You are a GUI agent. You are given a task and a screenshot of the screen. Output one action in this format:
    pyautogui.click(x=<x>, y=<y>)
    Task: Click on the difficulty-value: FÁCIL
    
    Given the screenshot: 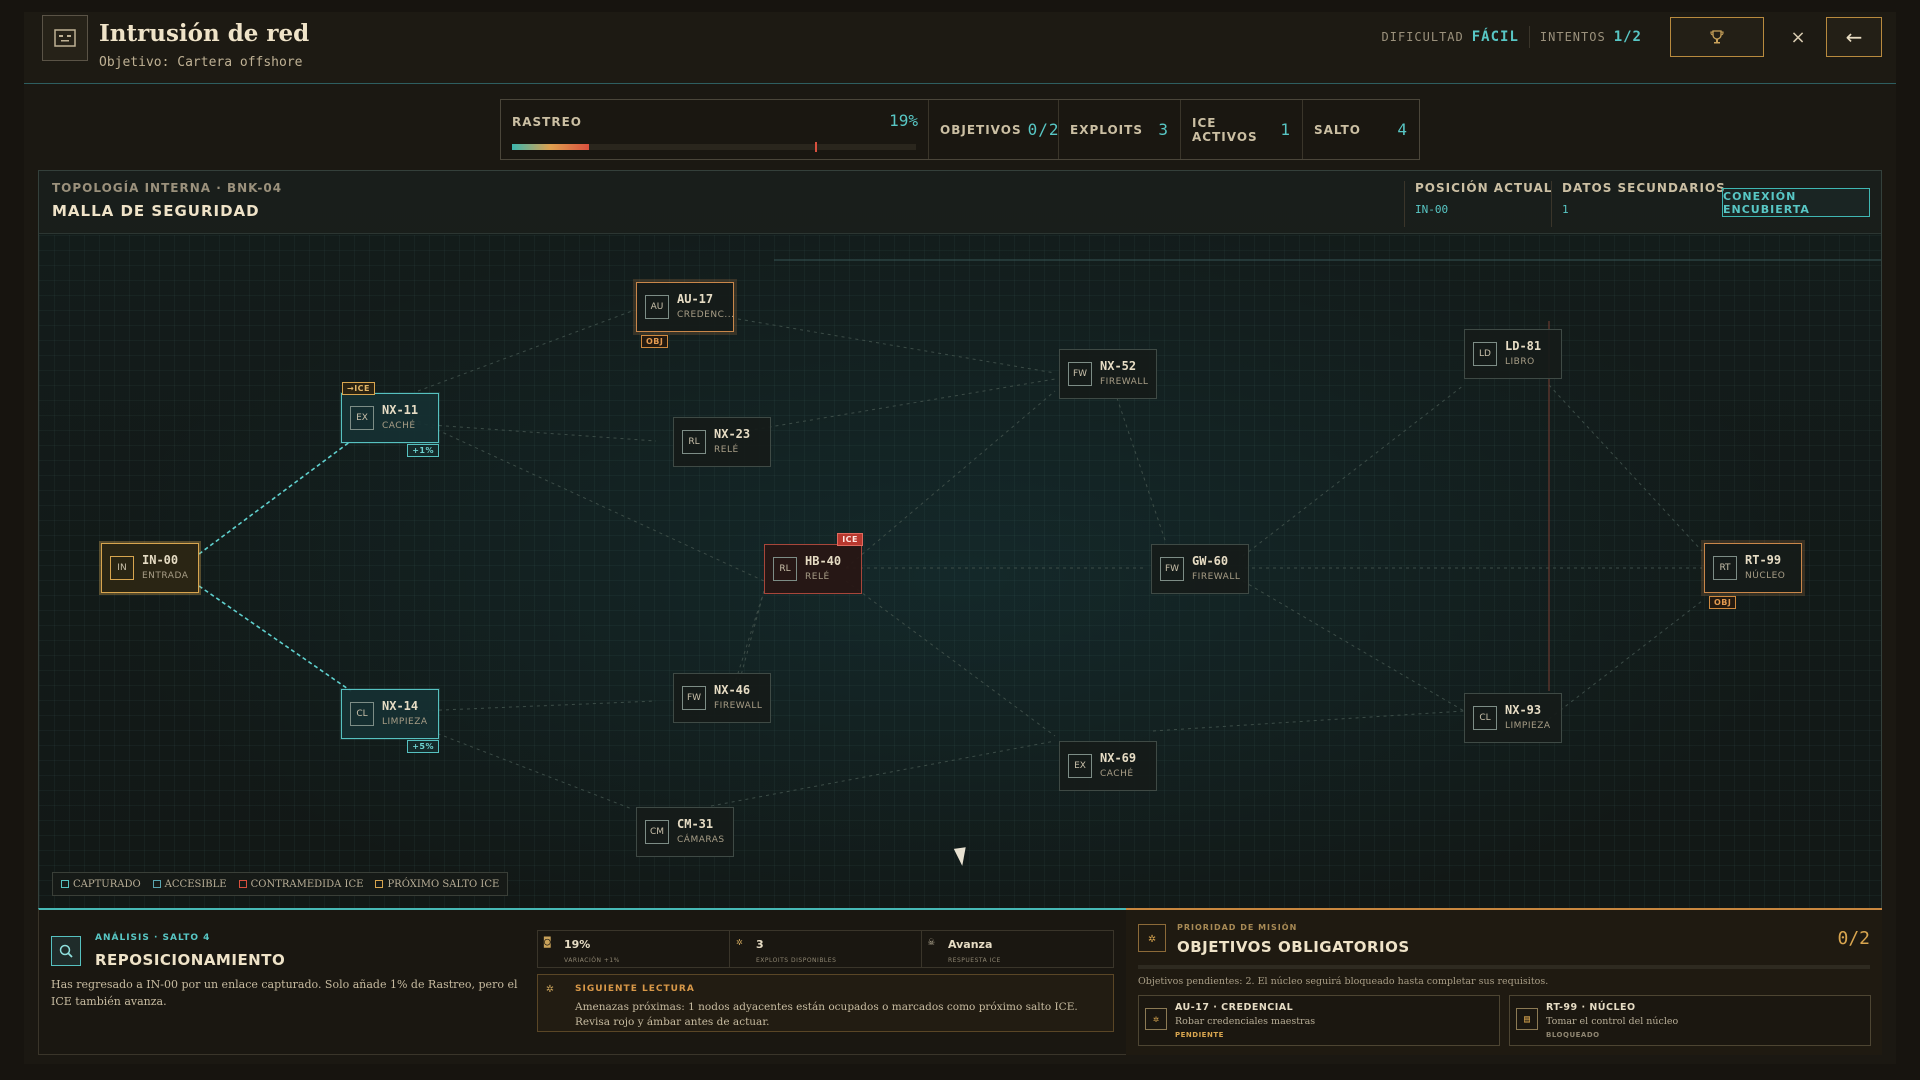 What is the action you would take?
    pyautogui.click(x=1495, y=37)
    